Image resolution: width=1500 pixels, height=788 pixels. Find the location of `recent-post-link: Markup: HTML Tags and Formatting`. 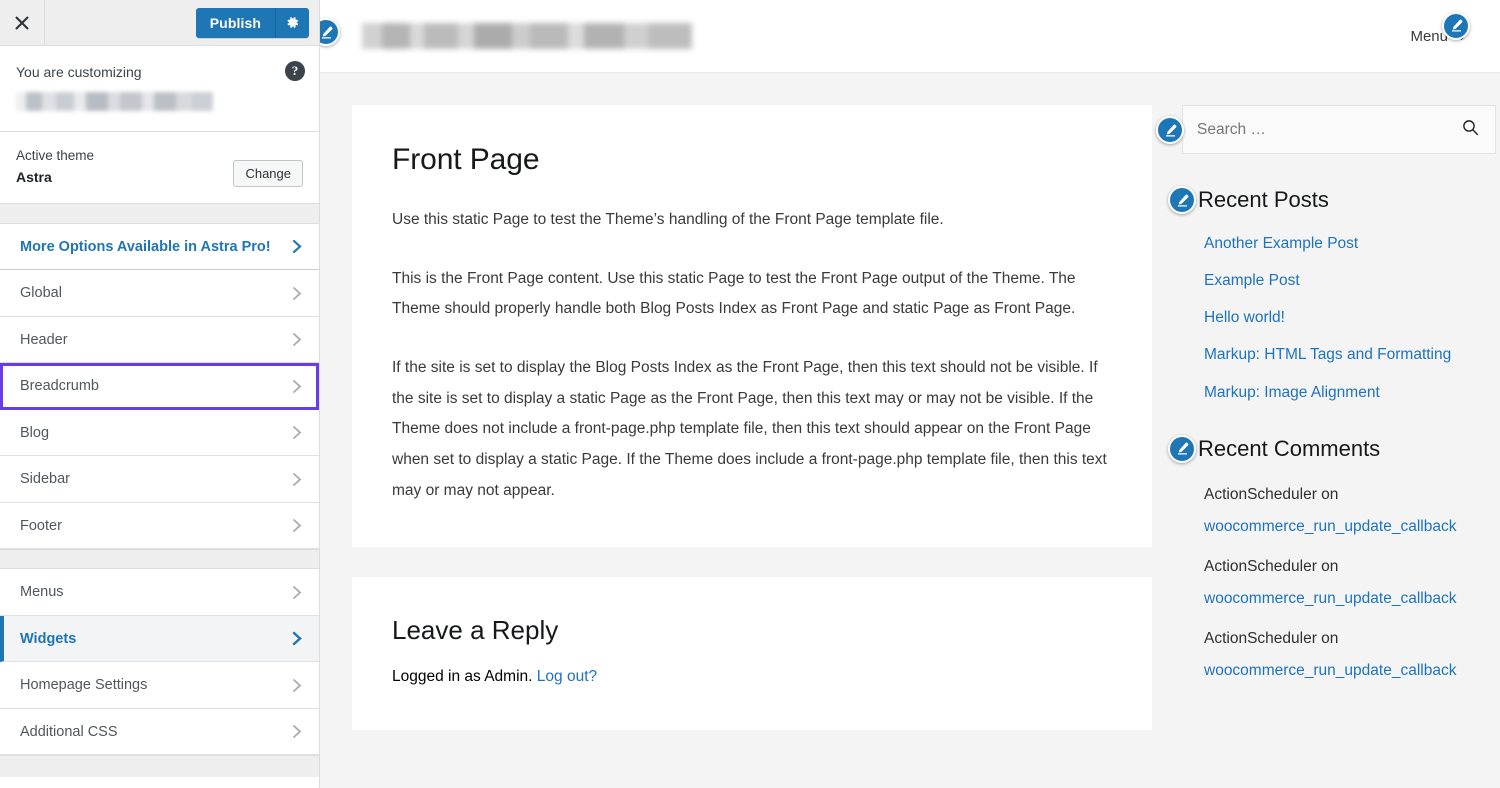

recent-post-link: Markup: HTML Tags and Formatting is located at coordinates (1327, 354).